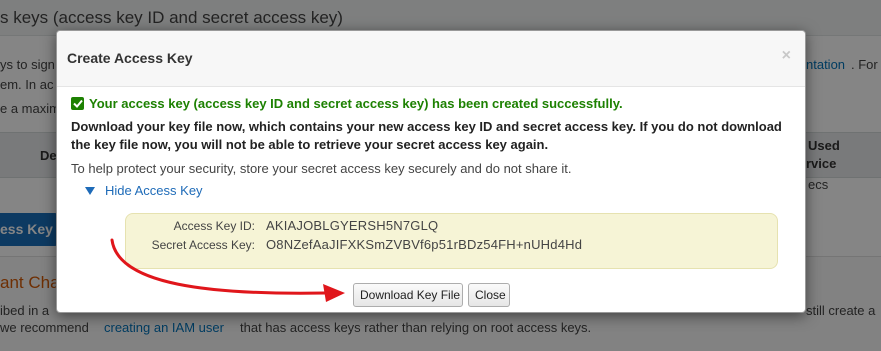  I want to click on close-button: Close, so click(489, 295).